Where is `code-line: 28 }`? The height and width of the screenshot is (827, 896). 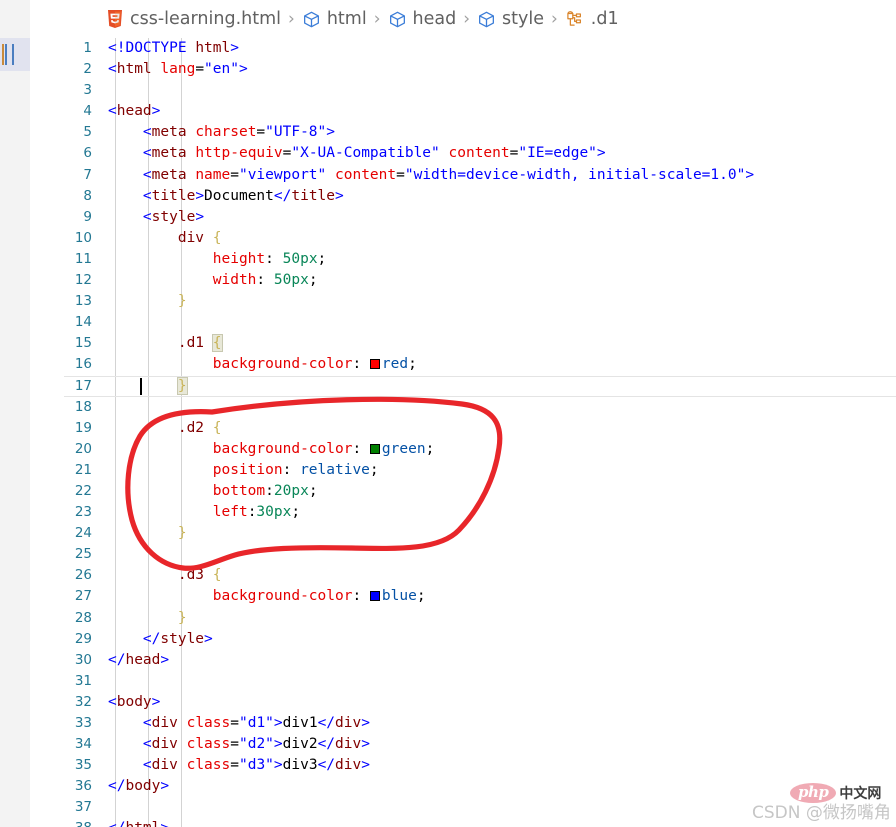
code-line: 28 } is located at coordinates (463, 618).